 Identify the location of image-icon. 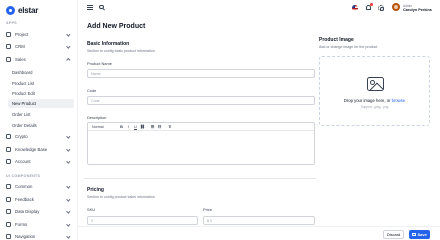
(375, 84).